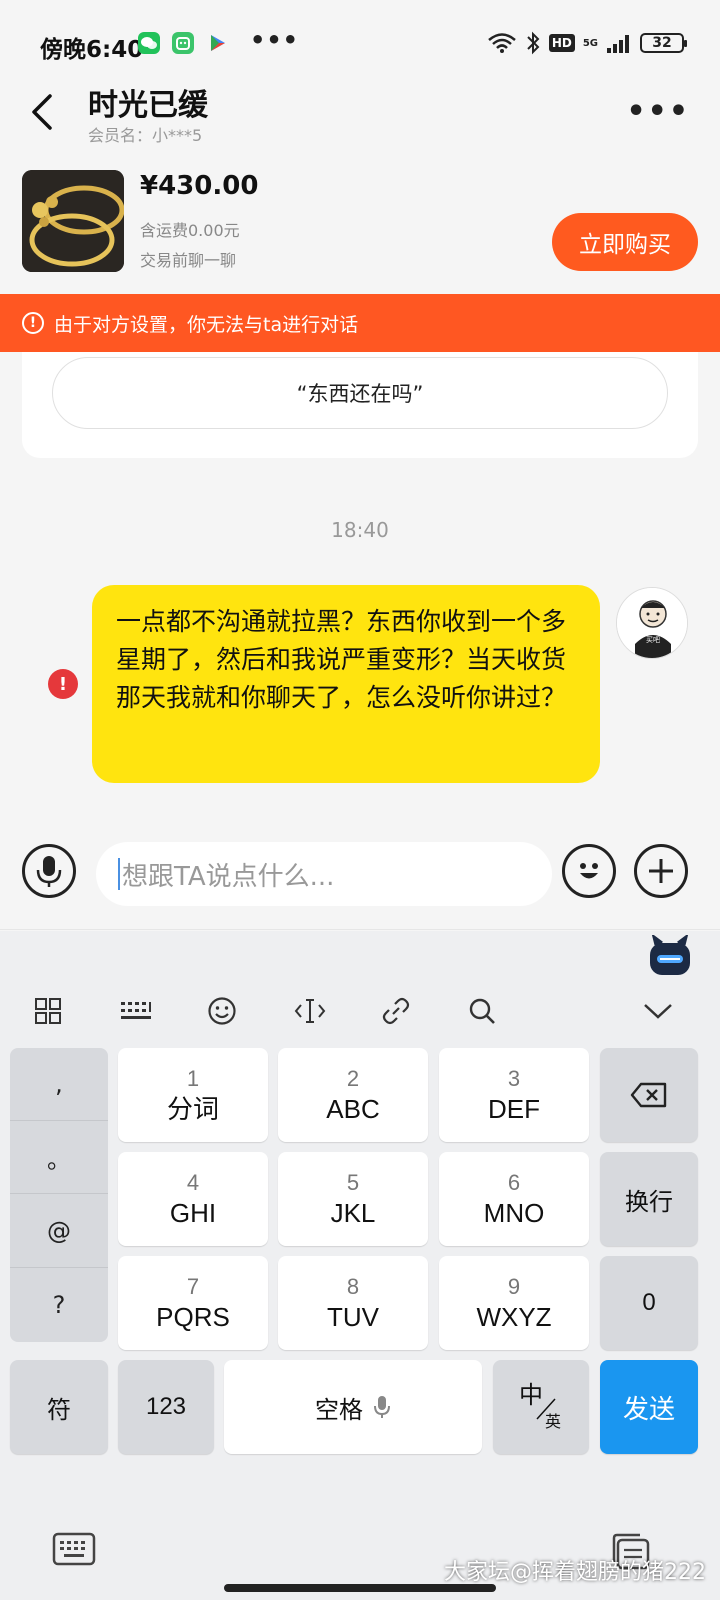 The image size is (720, 1600). What do you see at coordinates (663, 43) in the screenshot?
I see `battery-icon: 32` at bounding box center [663, 43].